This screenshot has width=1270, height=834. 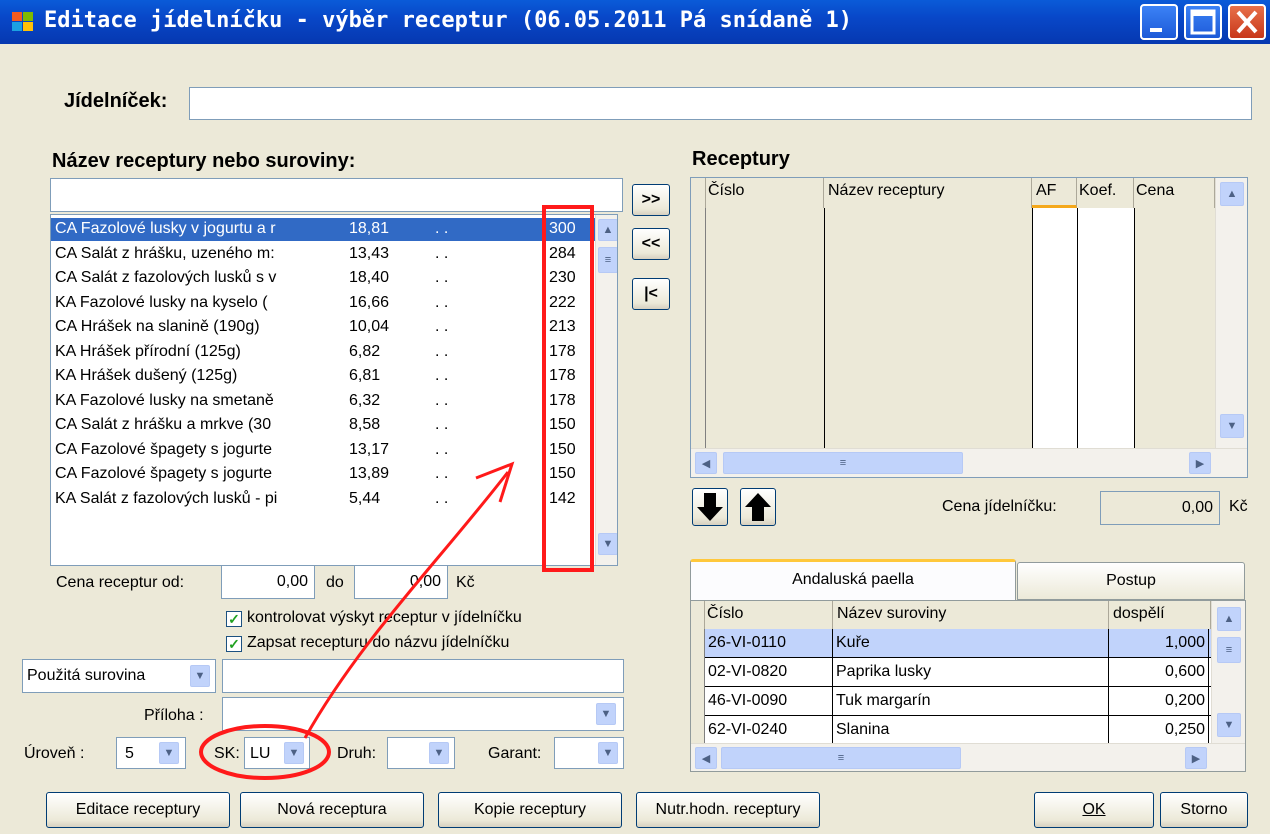 What do you see at coordinates (1196, 758) in the screenshot?
I see `chevron-right-icon: ▶` at bounding box center [1196, 758].